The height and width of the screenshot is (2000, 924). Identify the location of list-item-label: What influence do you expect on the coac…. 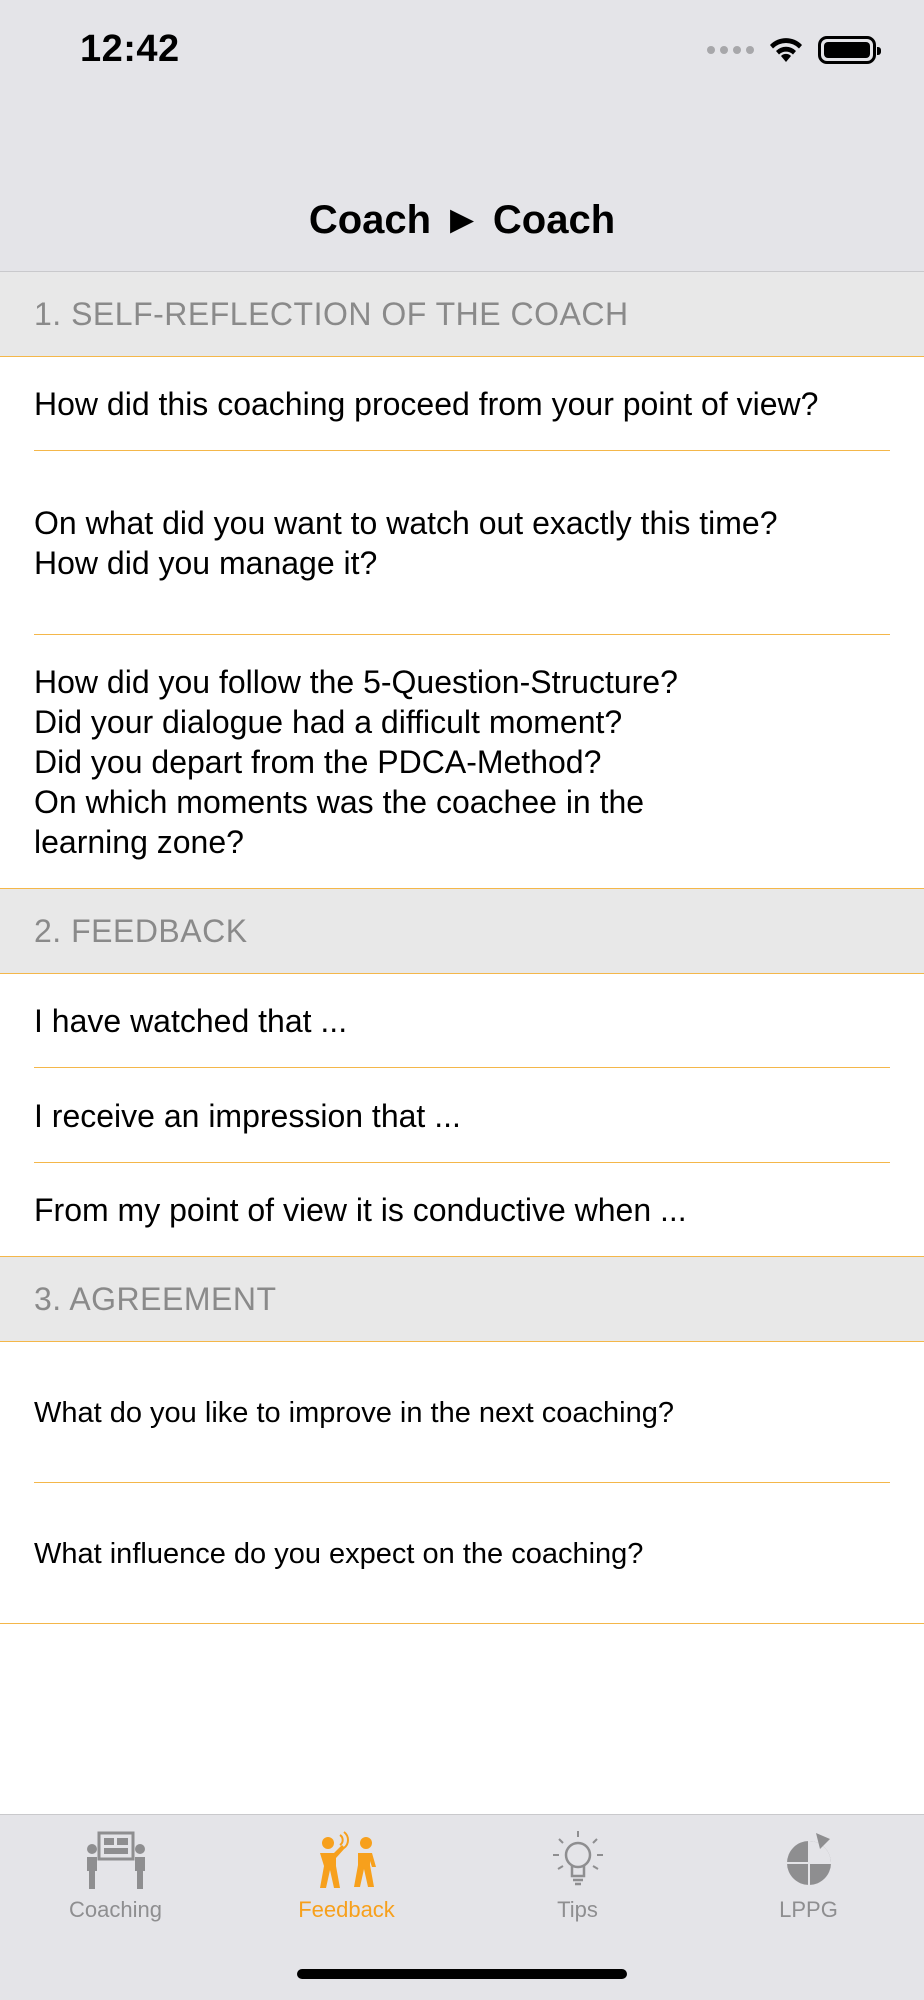
(339, 1553).